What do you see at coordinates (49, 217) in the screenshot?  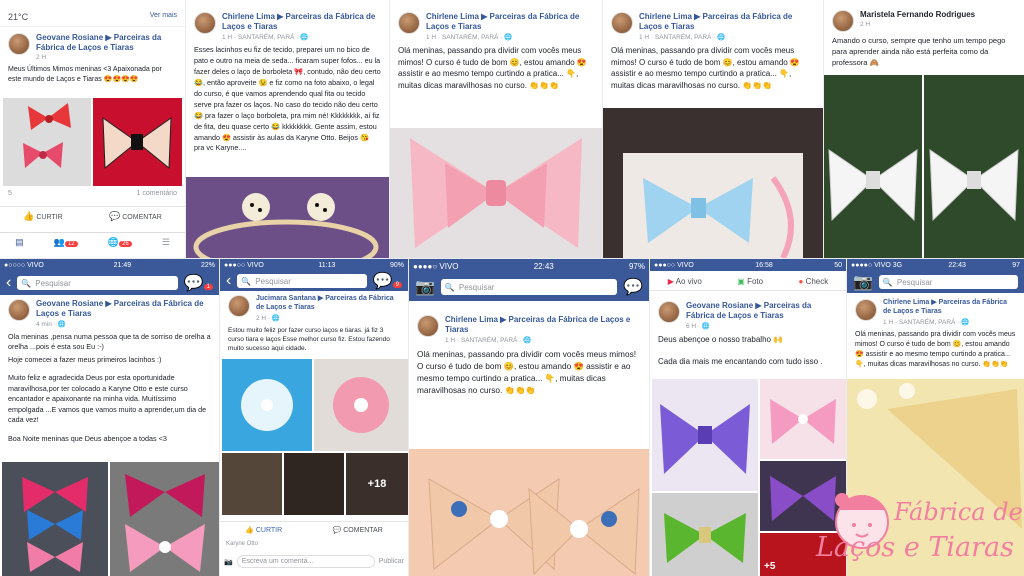 I see `like-label: CURTIR` at bounding box center [49, 217].